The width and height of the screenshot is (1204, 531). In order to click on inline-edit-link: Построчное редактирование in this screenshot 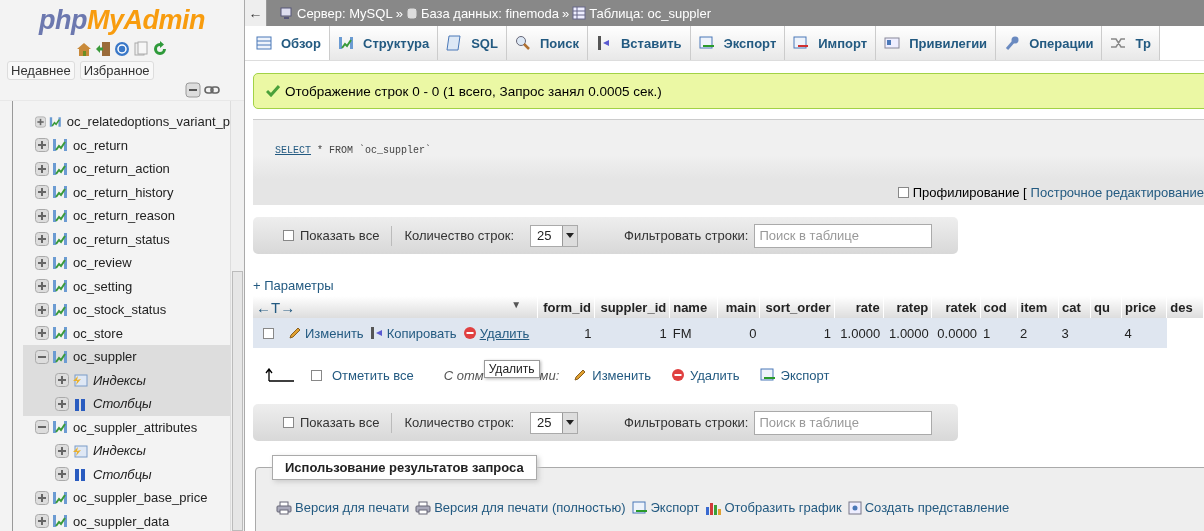, I will do `click(1117, 192)`.